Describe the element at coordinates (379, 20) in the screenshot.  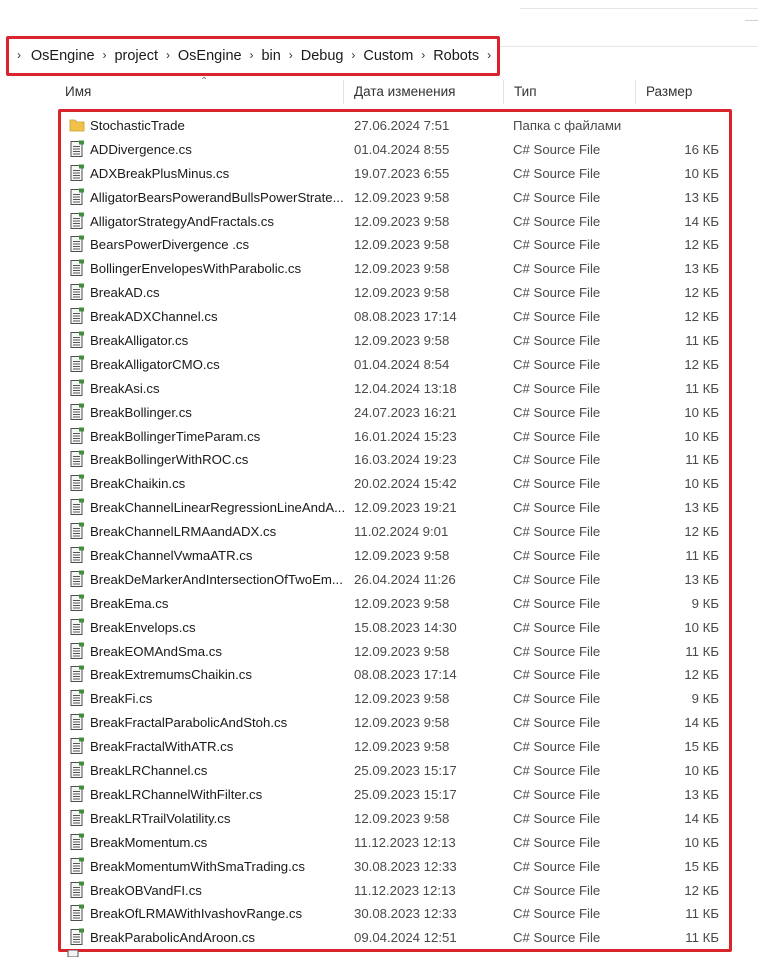
I see `top-strip` at that location.